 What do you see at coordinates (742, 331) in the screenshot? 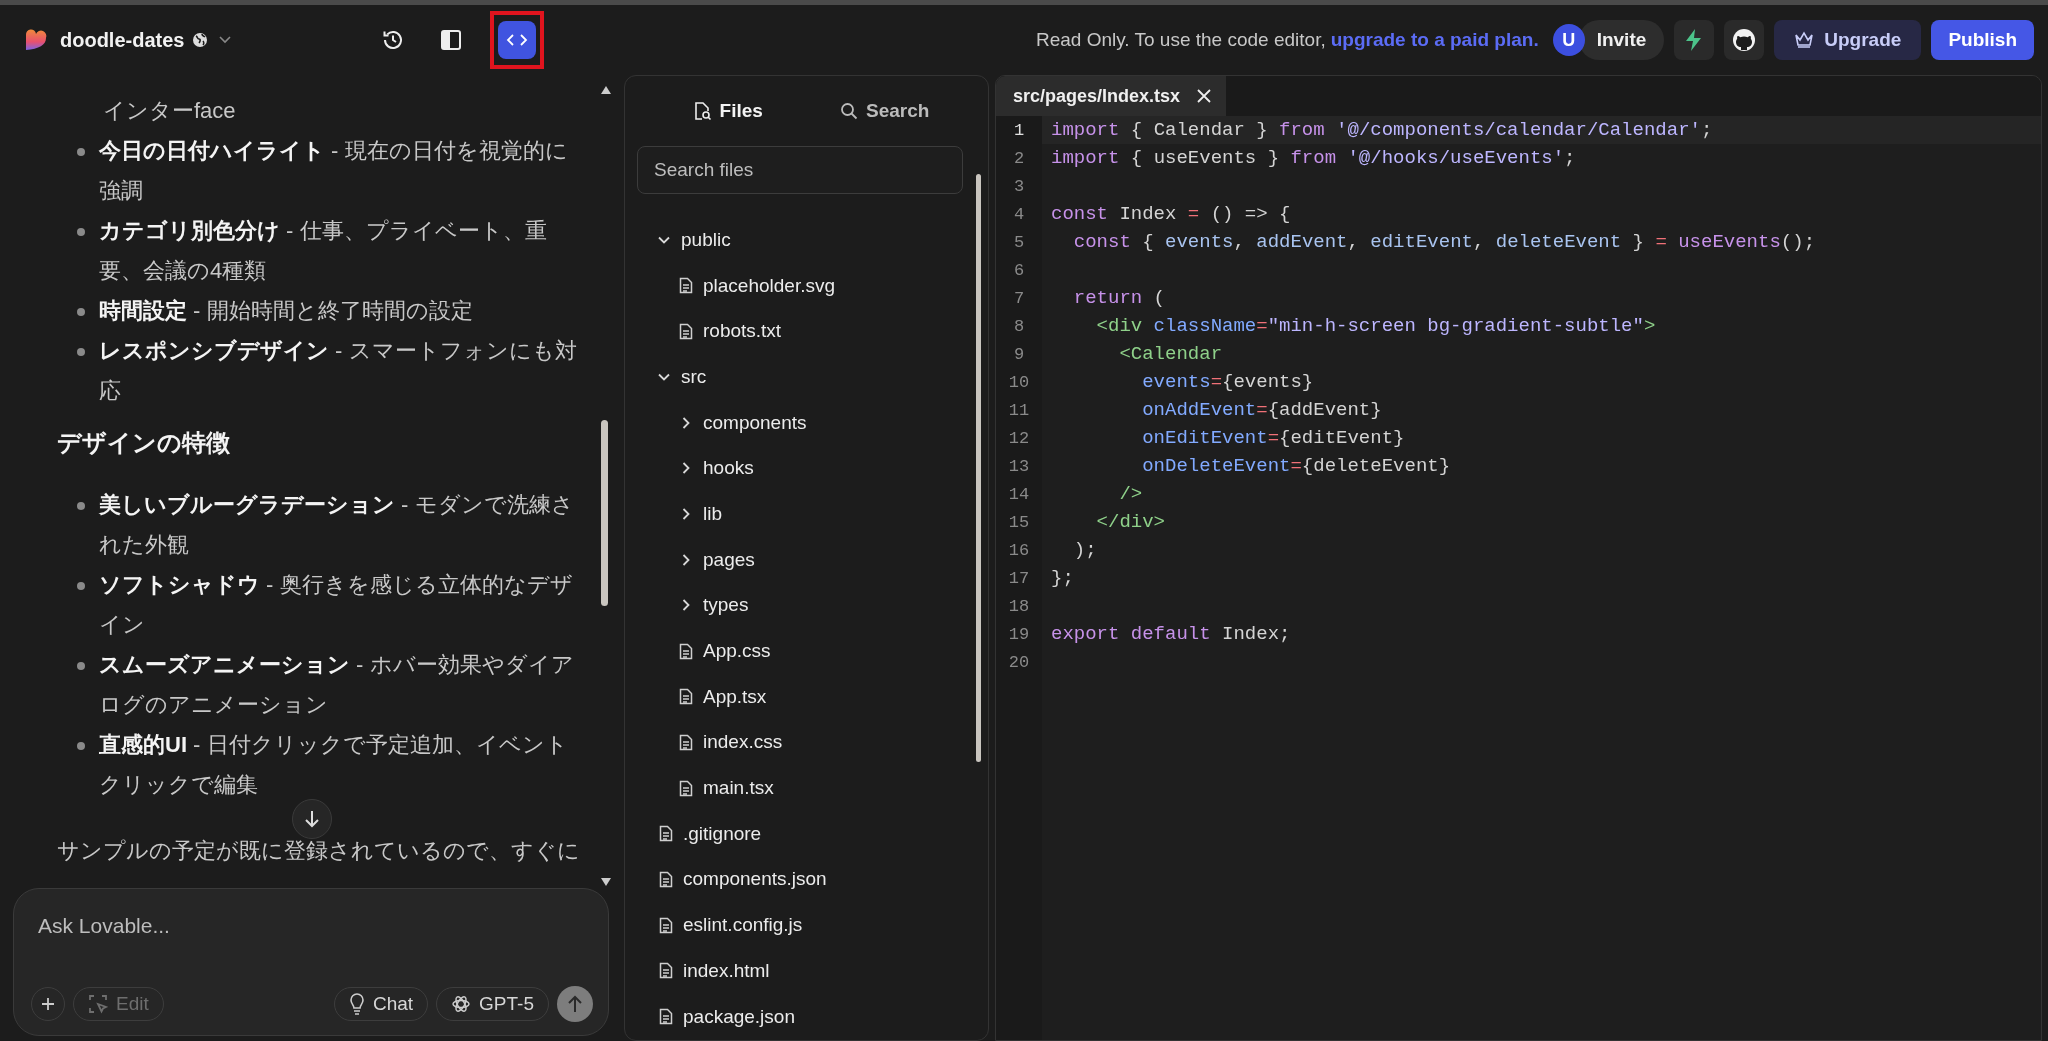
I see `file-name: robots.txt` at bounding box center [742, 331].